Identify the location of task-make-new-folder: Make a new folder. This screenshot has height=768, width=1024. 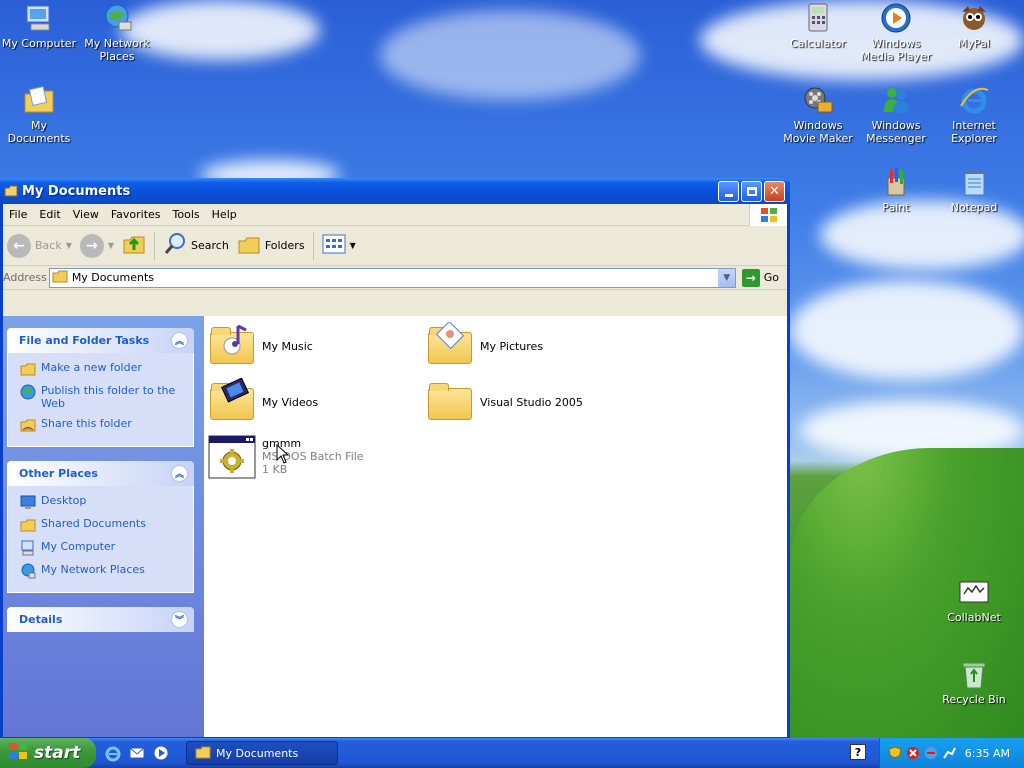
(102, 369).